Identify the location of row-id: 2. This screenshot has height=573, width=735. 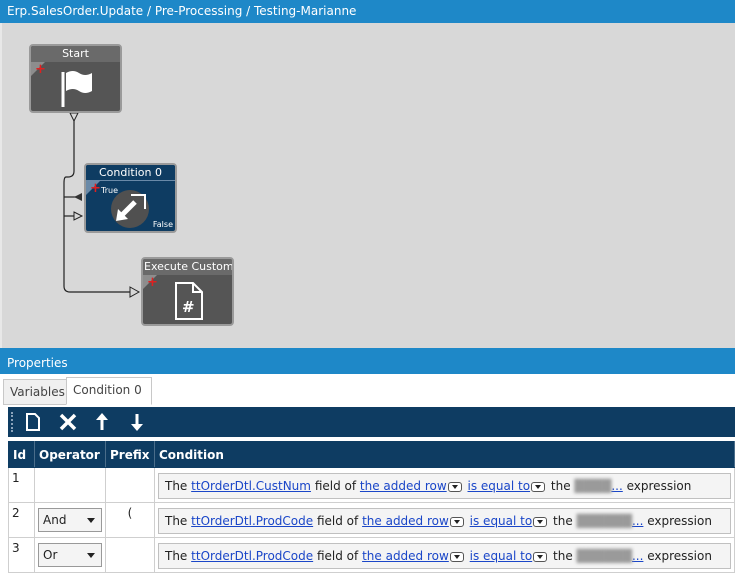
(21, 520).